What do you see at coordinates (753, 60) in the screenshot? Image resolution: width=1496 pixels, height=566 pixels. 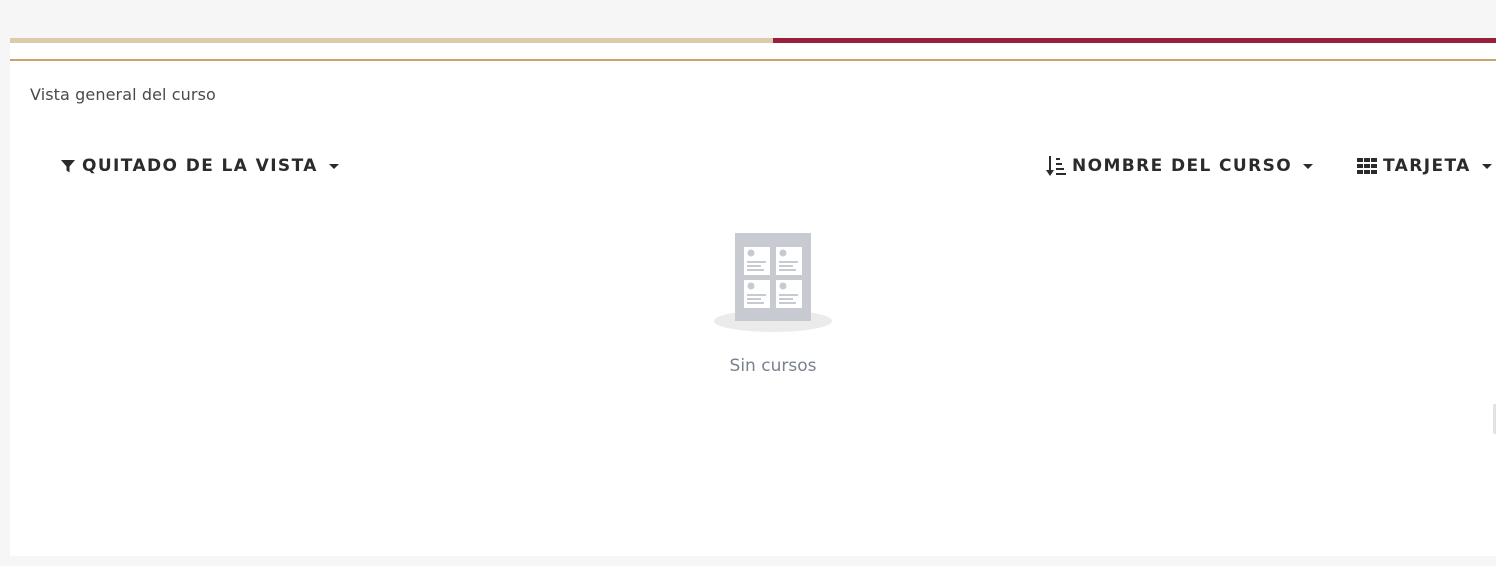 I see `block-top-border` at bounding box center [753, 60].